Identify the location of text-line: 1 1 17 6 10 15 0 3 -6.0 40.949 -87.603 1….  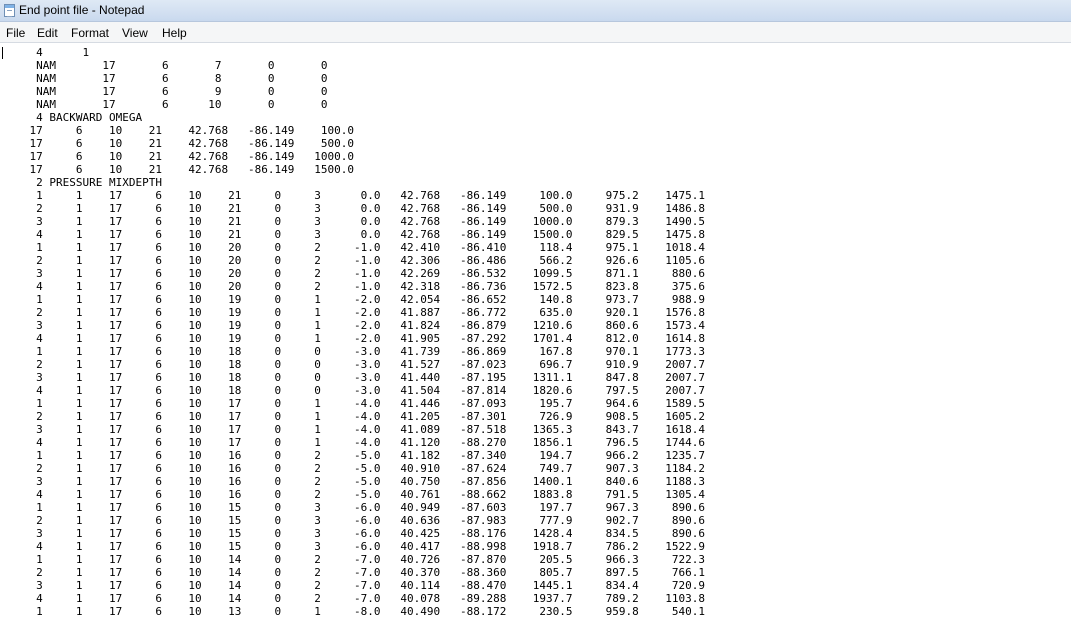
(354, 507).